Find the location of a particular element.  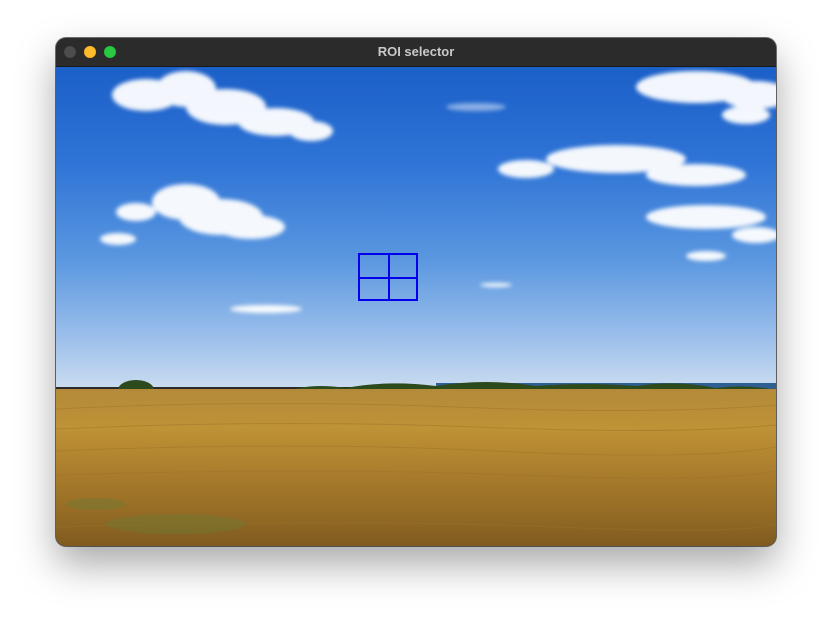

roi-grid is located at coordinates (388, 277).